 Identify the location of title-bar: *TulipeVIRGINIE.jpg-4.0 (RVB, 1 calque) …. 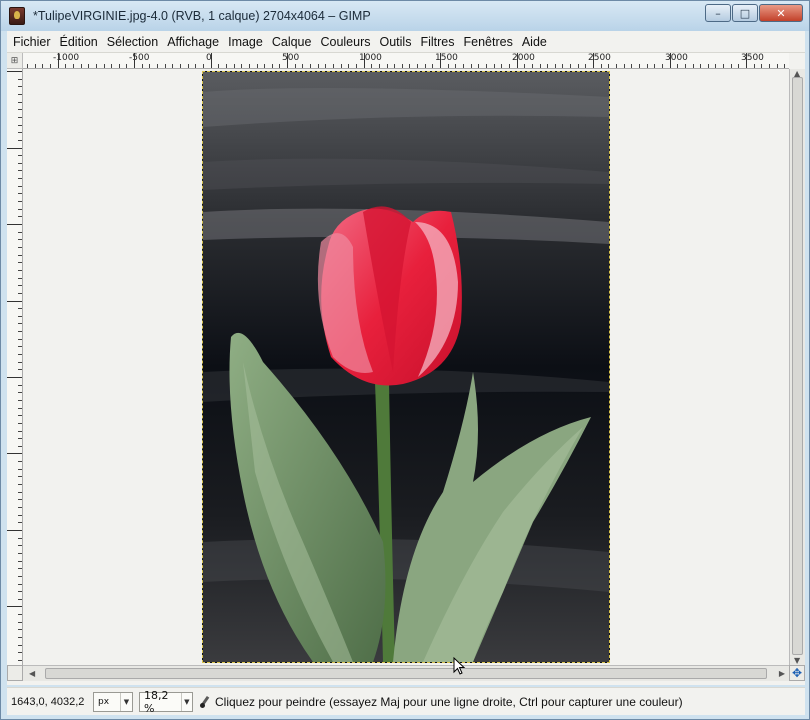
(405, 16).